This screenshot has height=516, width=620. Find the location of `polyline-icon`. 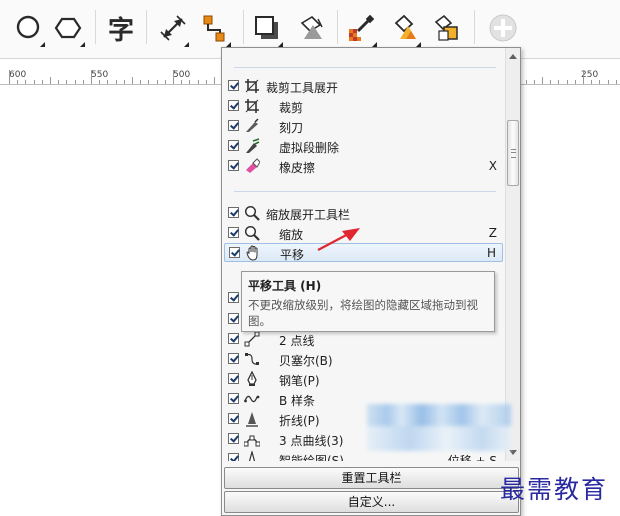

polyline-icon is located at coordinates (252, 419).